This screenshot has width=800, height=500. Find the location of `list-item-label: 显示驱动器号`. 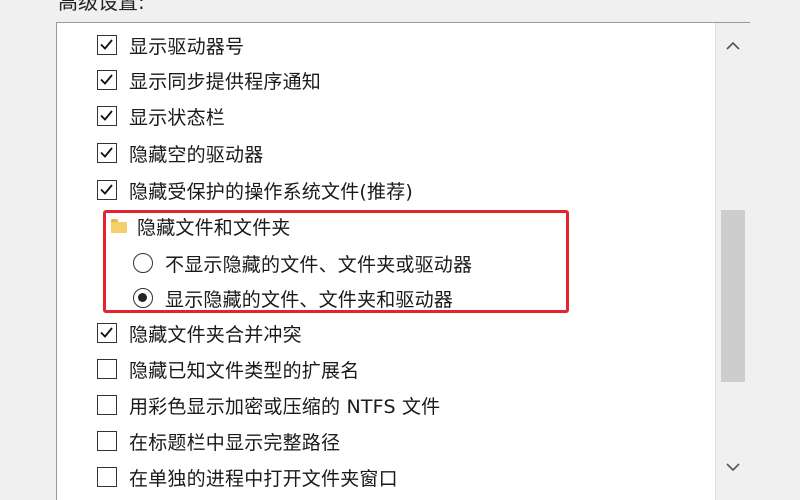

list-item-label: 显示驱动器号 is located at coordinates (187, 46).